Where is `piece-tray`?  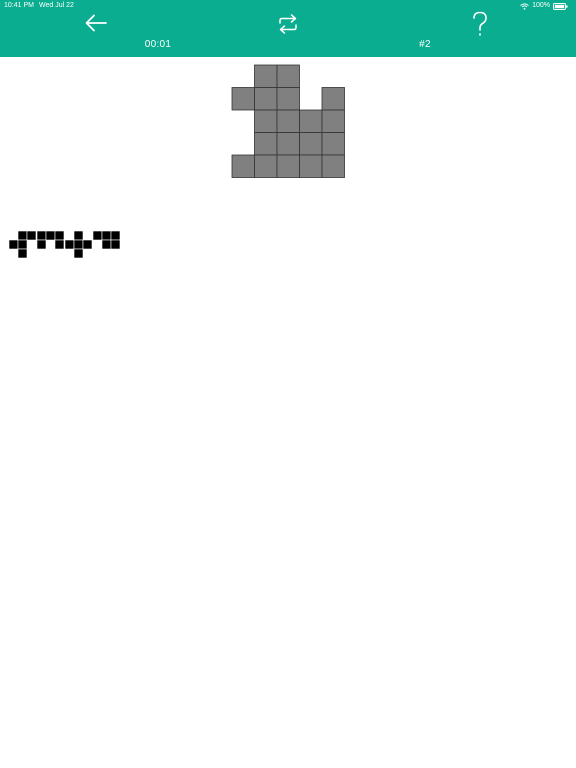
piece-tray is located at coordinates (64, 244).